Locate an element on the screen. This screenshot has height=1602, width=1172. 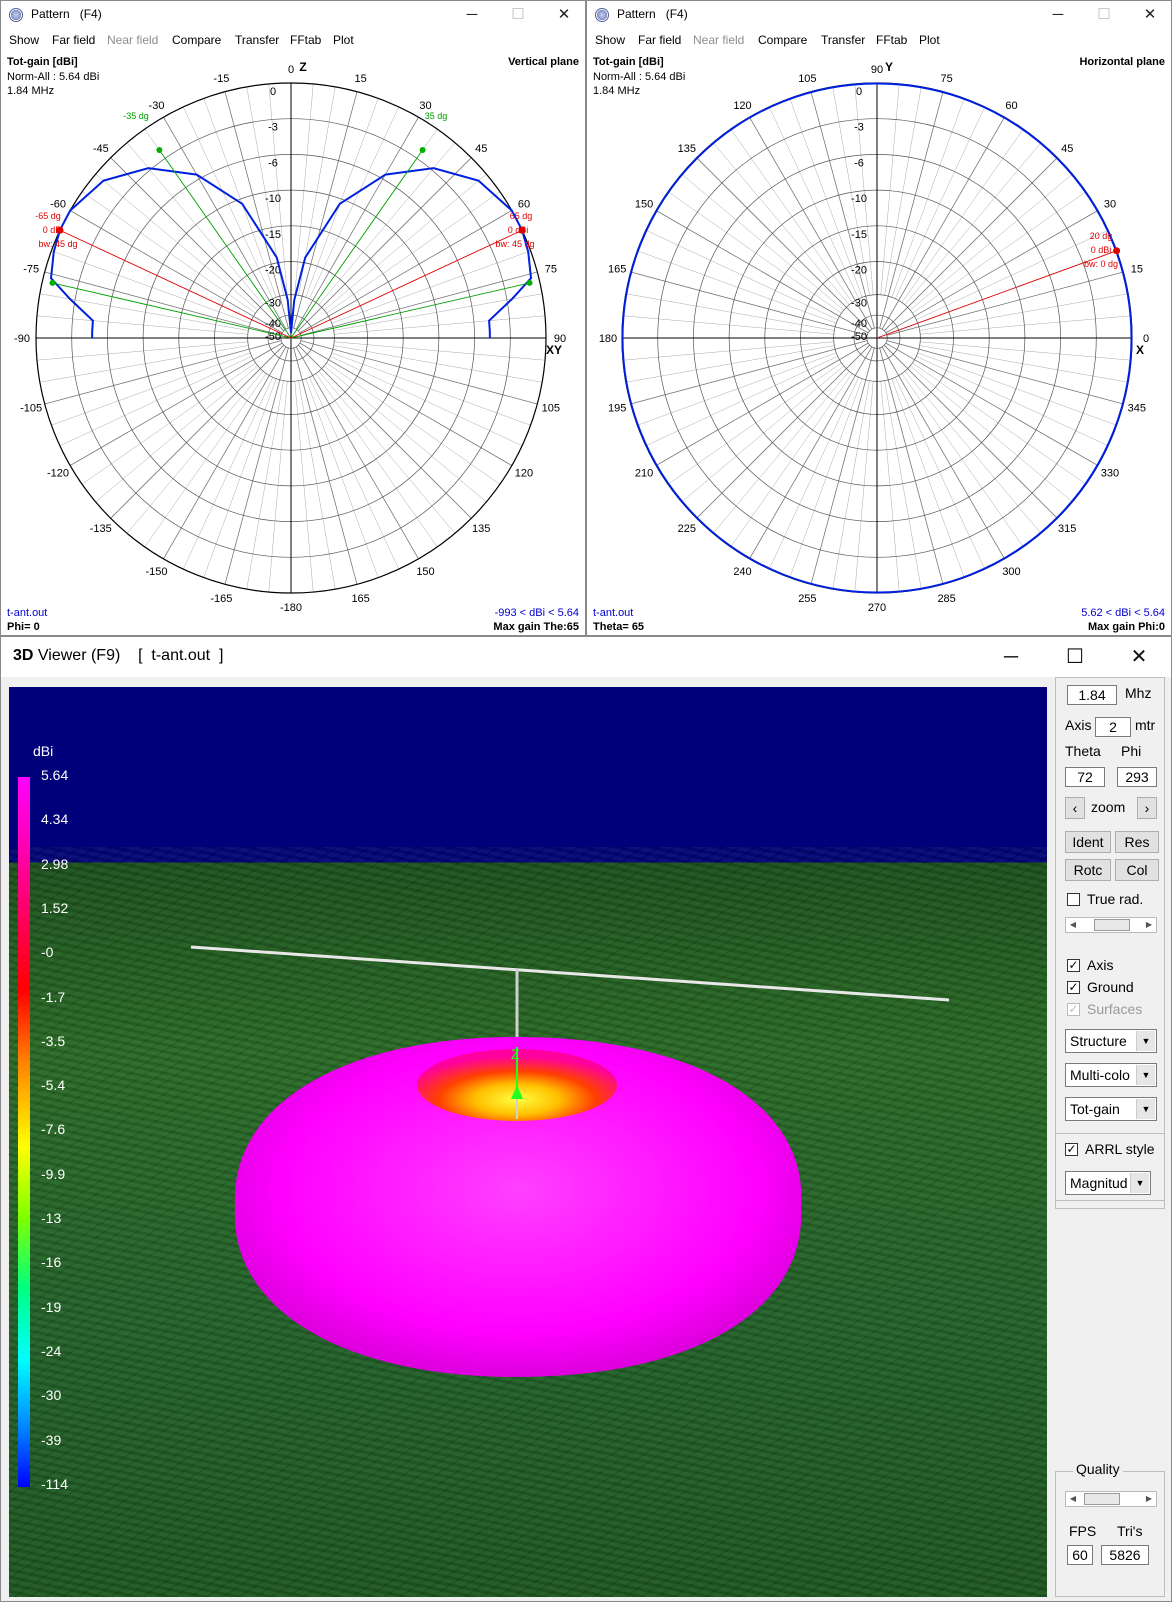
true-rad-slider: ◀ ▶ is located at coordinates (1111, 925).